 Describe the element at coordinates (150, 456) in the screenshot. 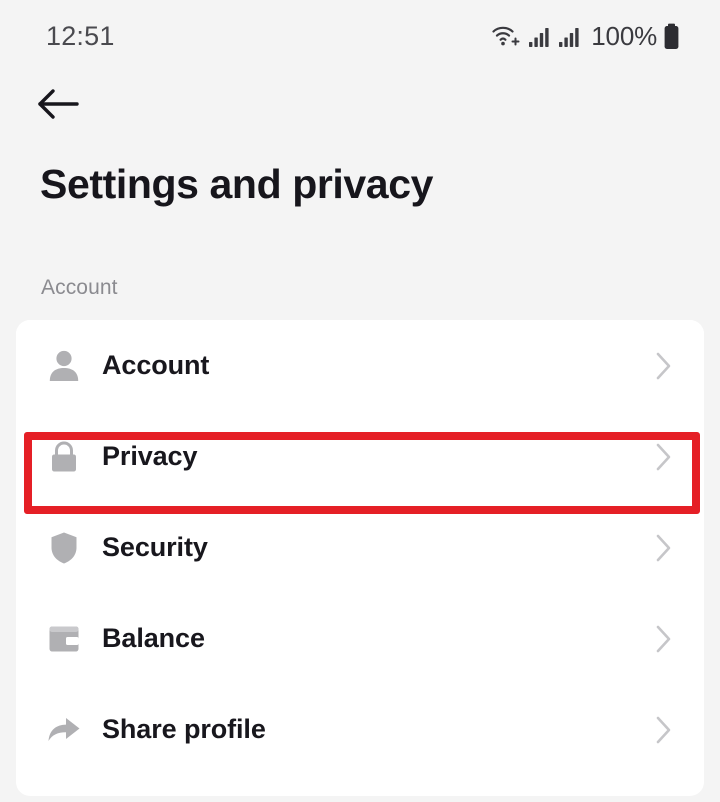

I see `list-item-label: Privacy` at that location.